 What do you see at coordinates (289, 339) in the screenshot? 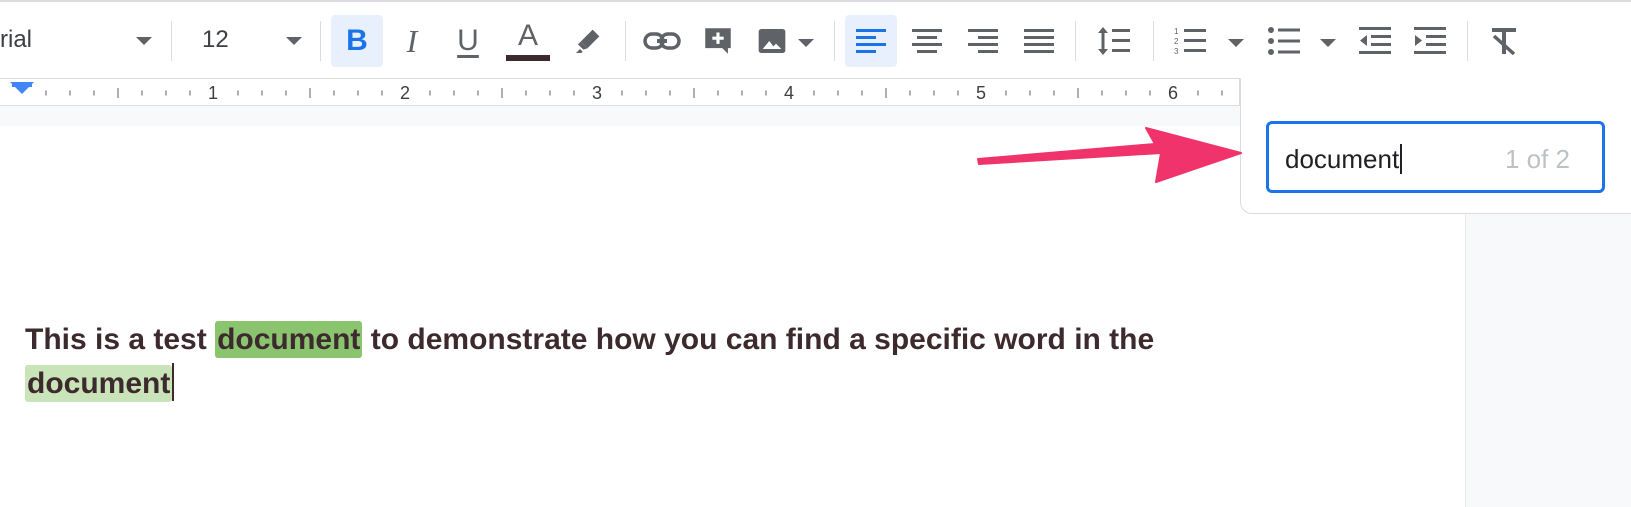
I see `current-search-match: document` at bounding box center [289, 339].